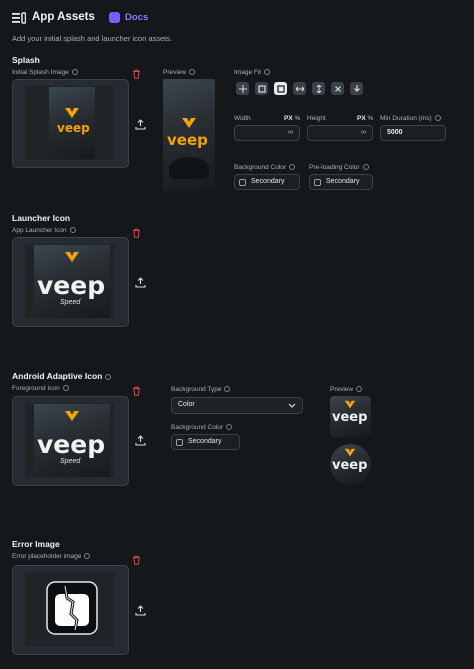  What do you see at coordinates (346, 389) in the screenshot?
I see `android-preview-label: Preview` at bounding box center [346, 389].